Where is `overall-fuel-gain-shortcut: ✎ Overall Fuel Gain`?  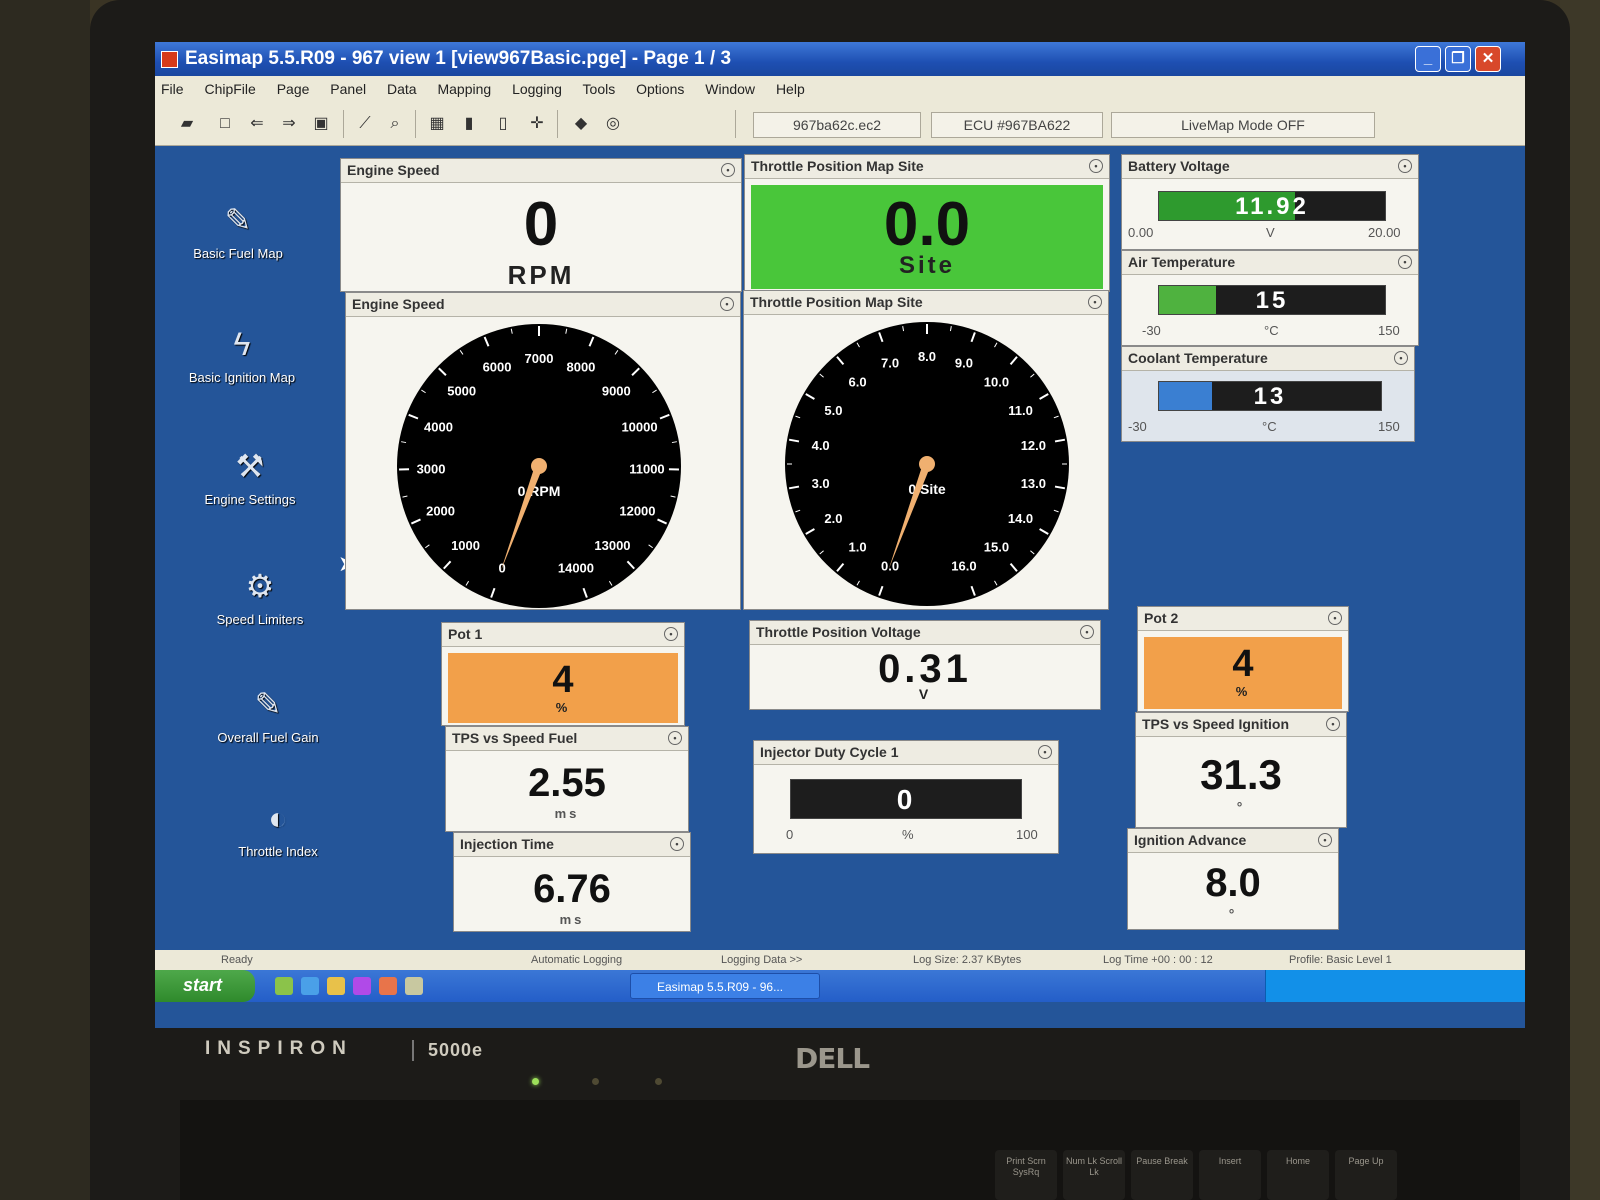 overall-fuel-gain-shortcut: ✎ Overall Fuel Gain is located at coordinates (268, 713).